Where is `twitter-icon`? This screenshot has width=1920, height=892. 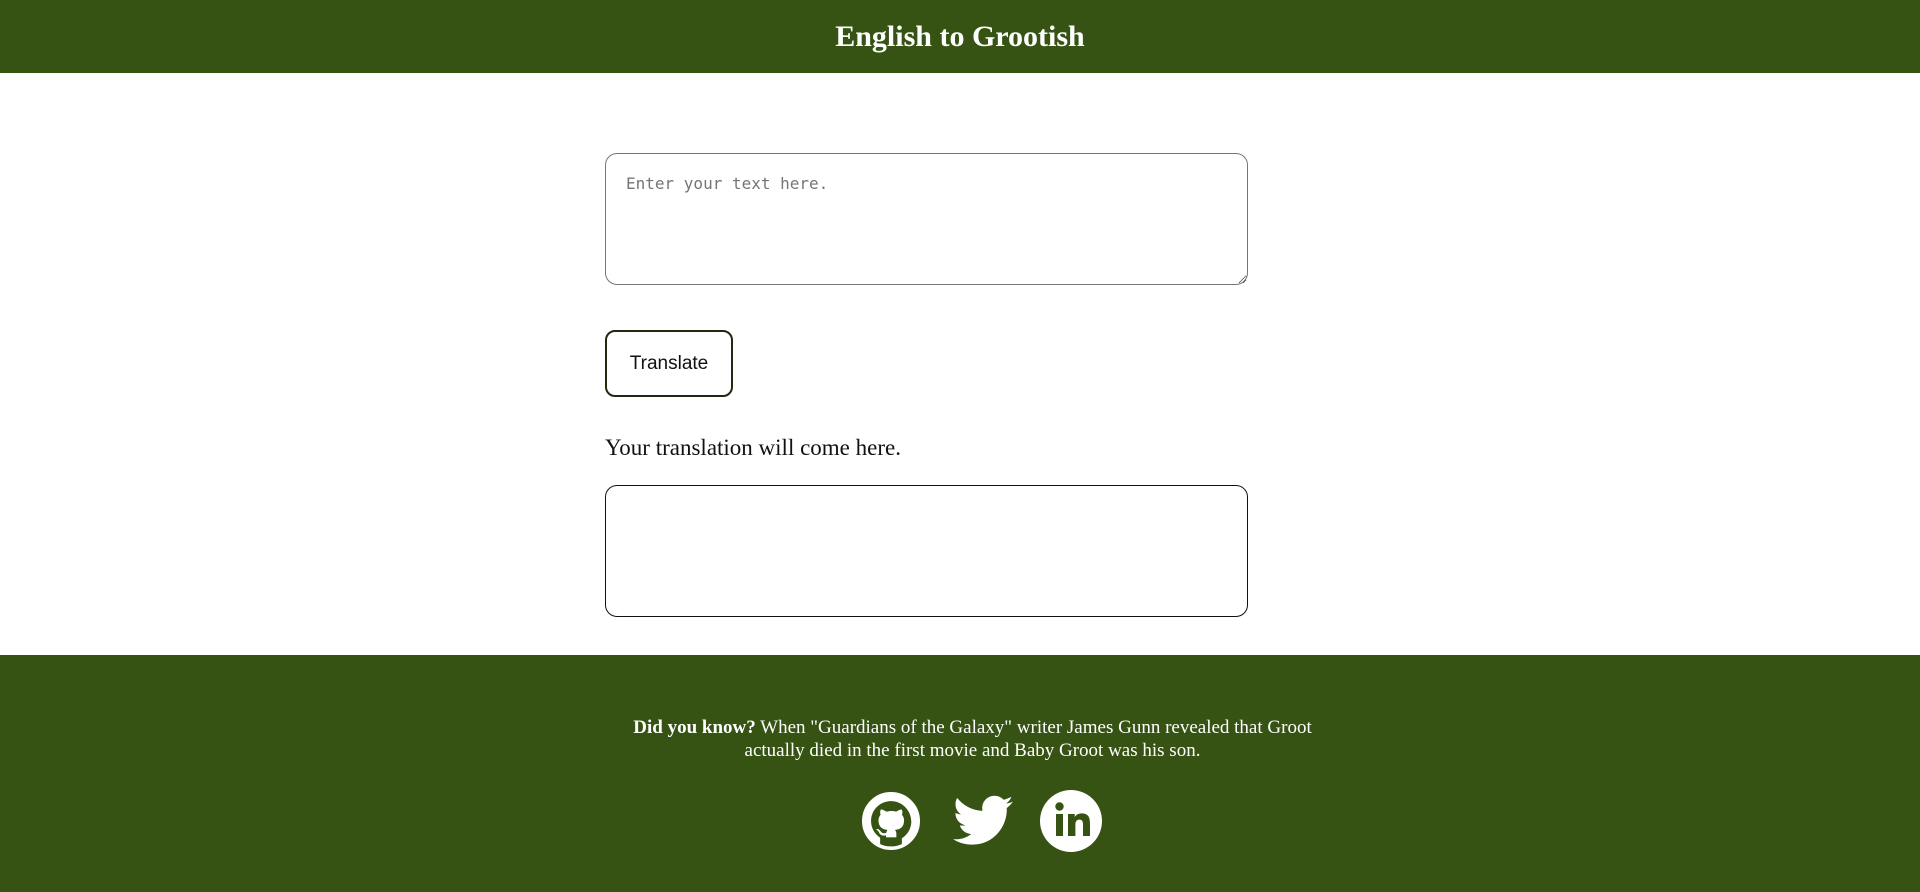 twitter-icon is located at coordinates (983, 820).